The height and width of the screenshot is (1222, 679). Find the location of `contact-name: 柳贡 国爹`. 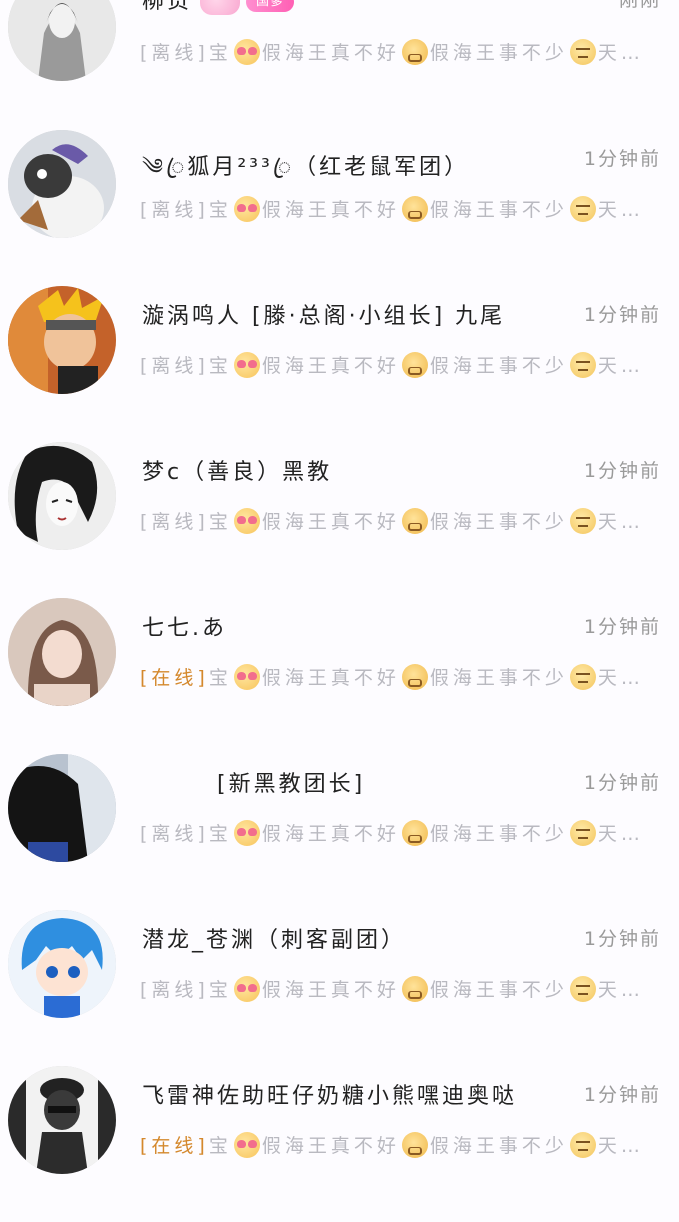

contact-name: 柳贡 国爹 is located at coordinates (218, 7).